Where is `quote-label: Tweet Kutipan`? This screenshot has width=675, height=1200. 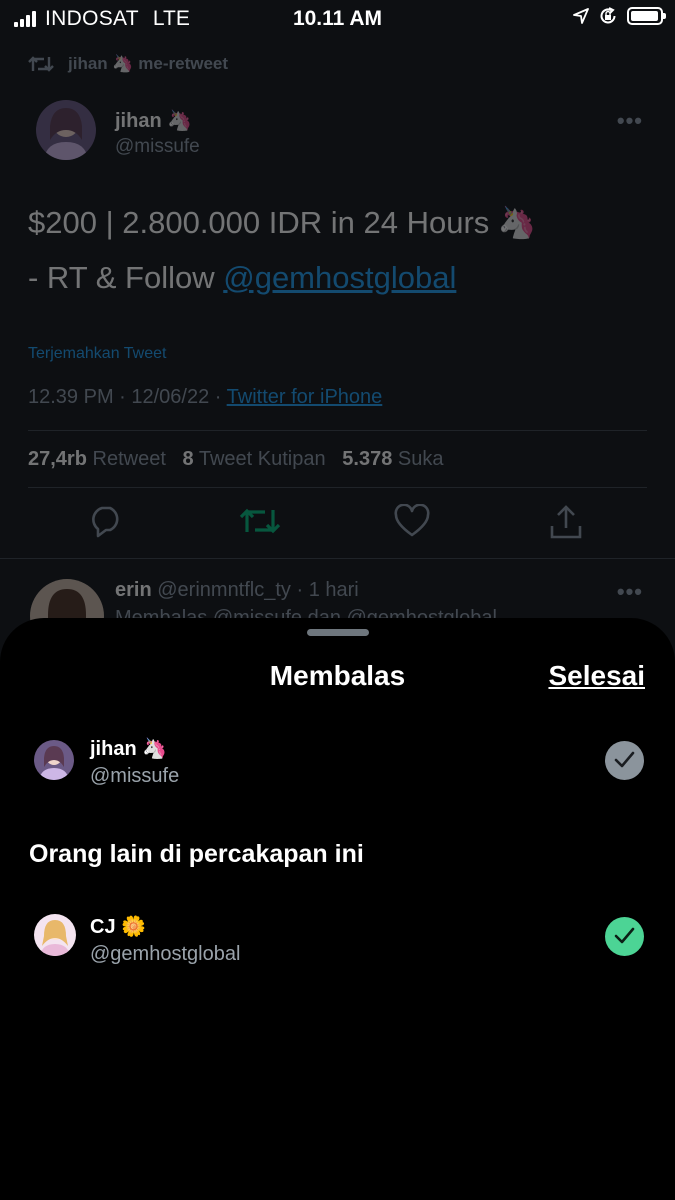 quote-label: Tweet Kutipan is located at coordinates (262, 459).